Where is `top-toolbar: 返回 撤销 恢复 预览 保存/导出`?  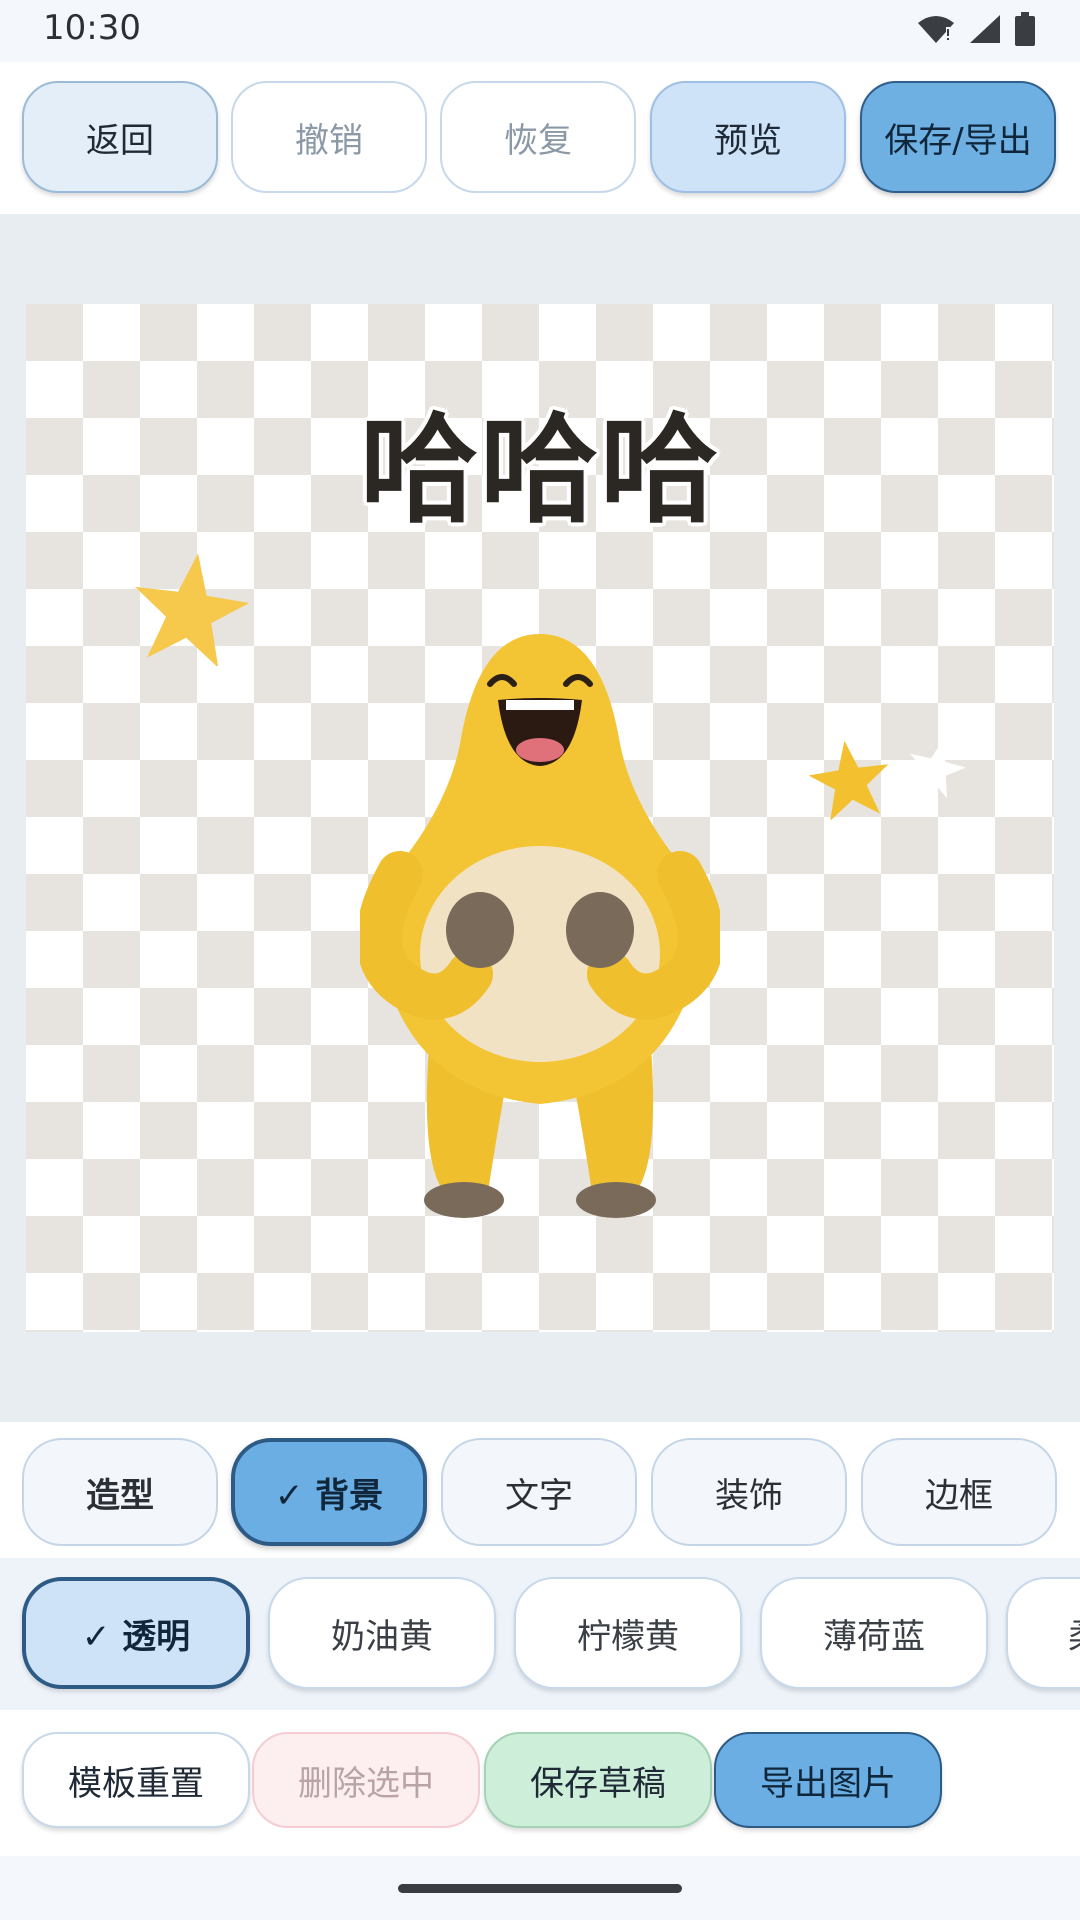 top-toolbar: 返回 撤销 恢复 预览 保存/导出 is located at coordinates (540, 138).